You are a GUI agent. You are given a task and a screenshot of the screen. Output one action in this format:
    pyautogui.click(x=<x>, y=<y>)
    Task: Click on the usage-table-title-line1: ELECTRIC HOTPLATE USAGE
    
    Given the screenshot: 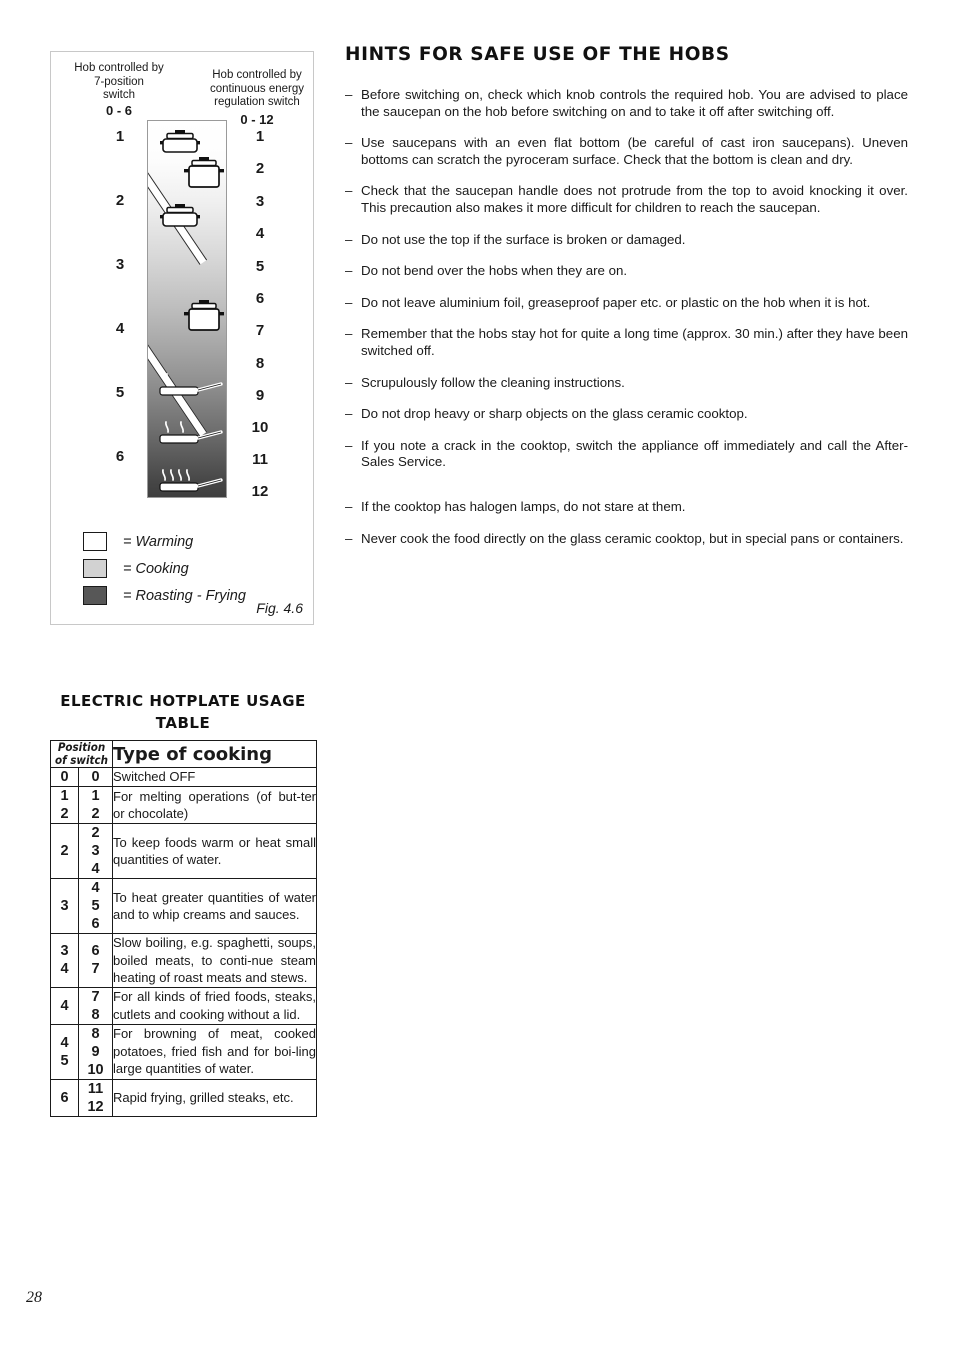 What is the action you would take?
    pyautogui.click(x=183, y=701)
    